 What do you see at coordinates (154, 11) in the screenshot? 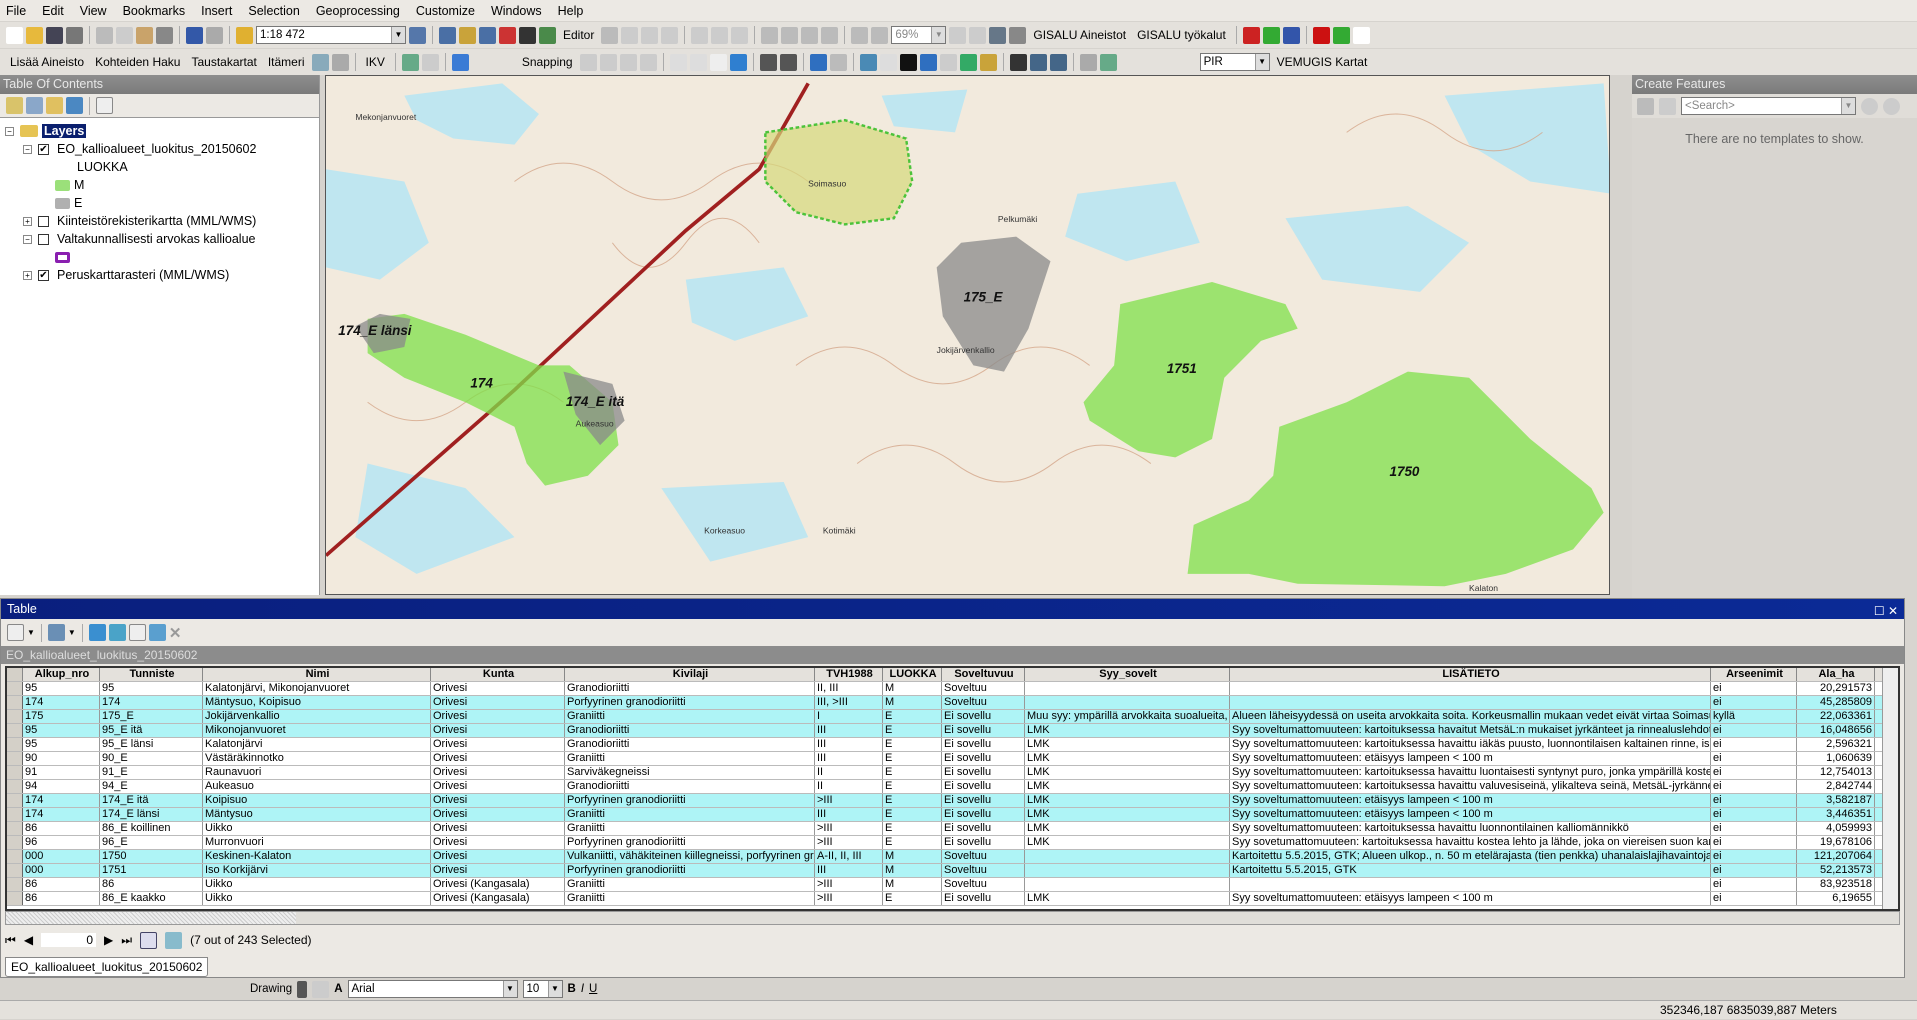
I see `menu-bookmarks: Bookmarks` at bounding box center [154, 11].